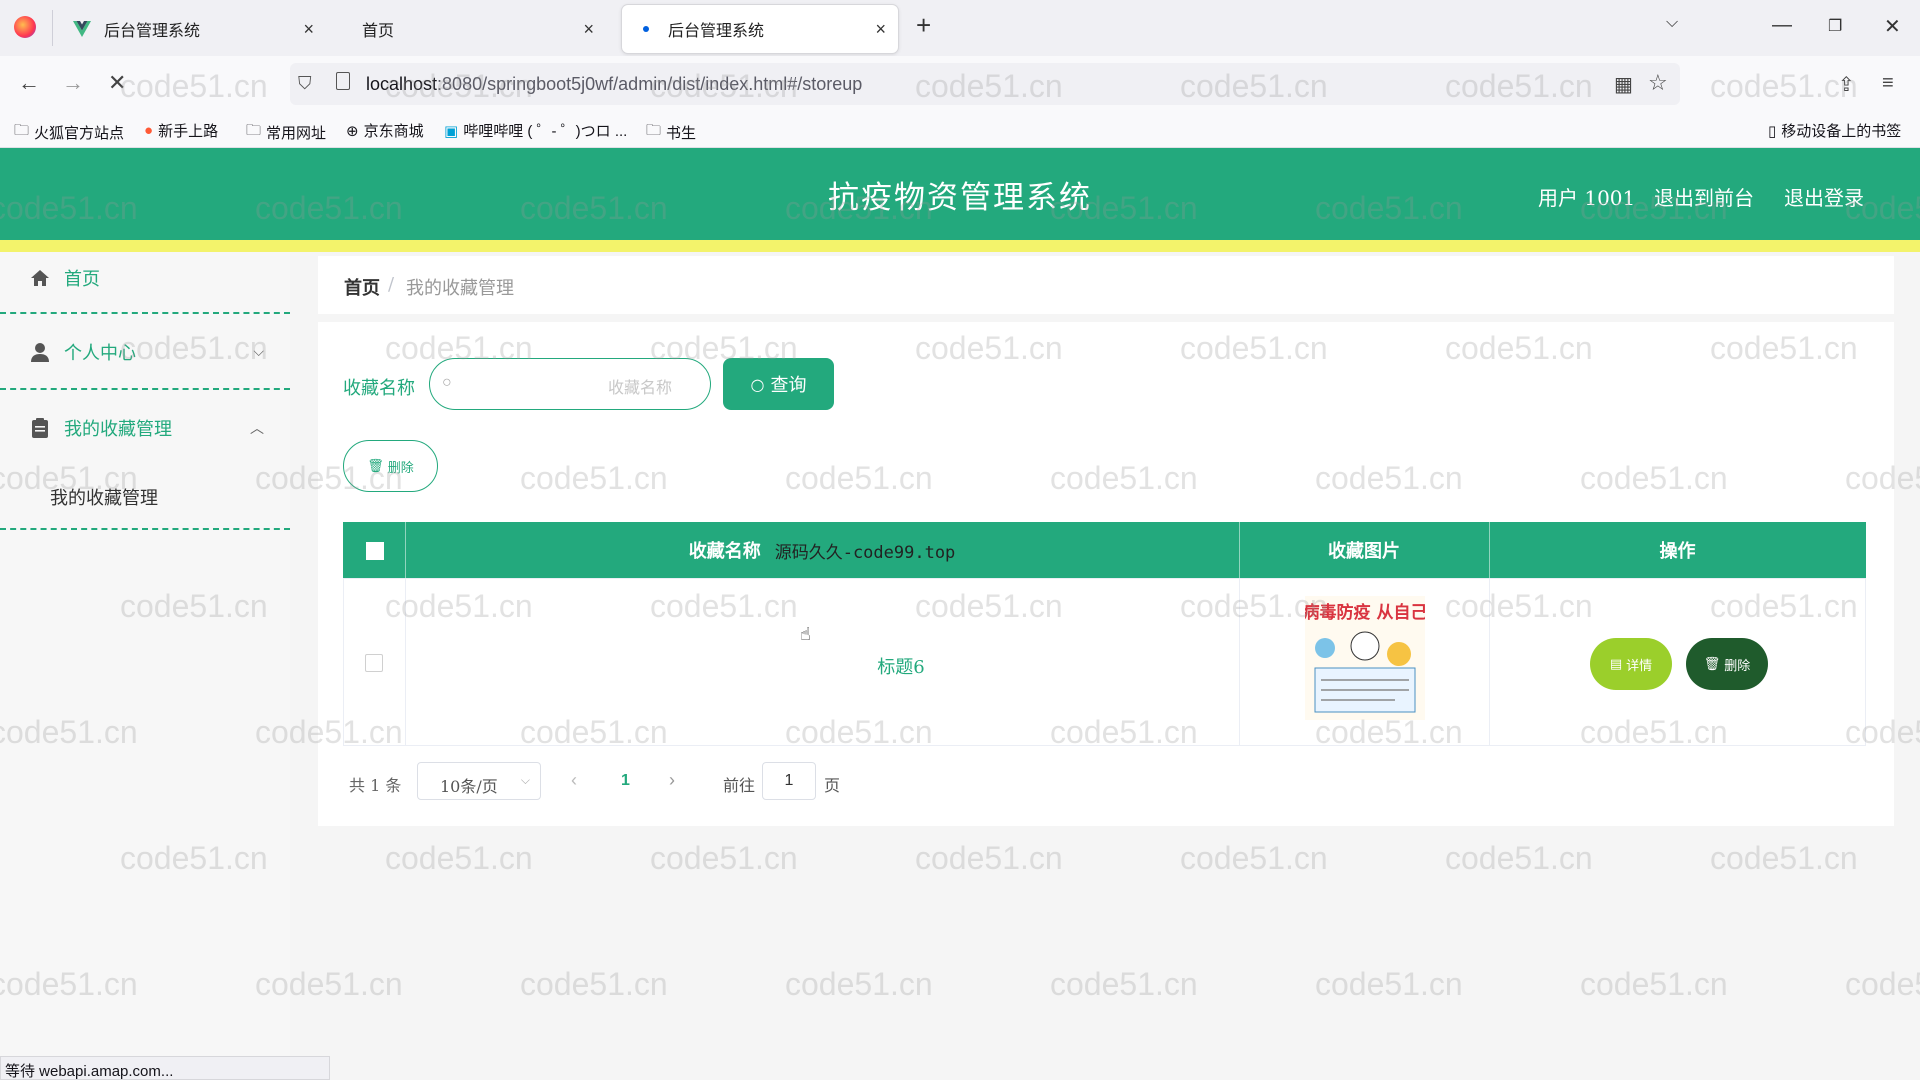  I want to click on bookmark-label: 常用网址, so click(296, 133).